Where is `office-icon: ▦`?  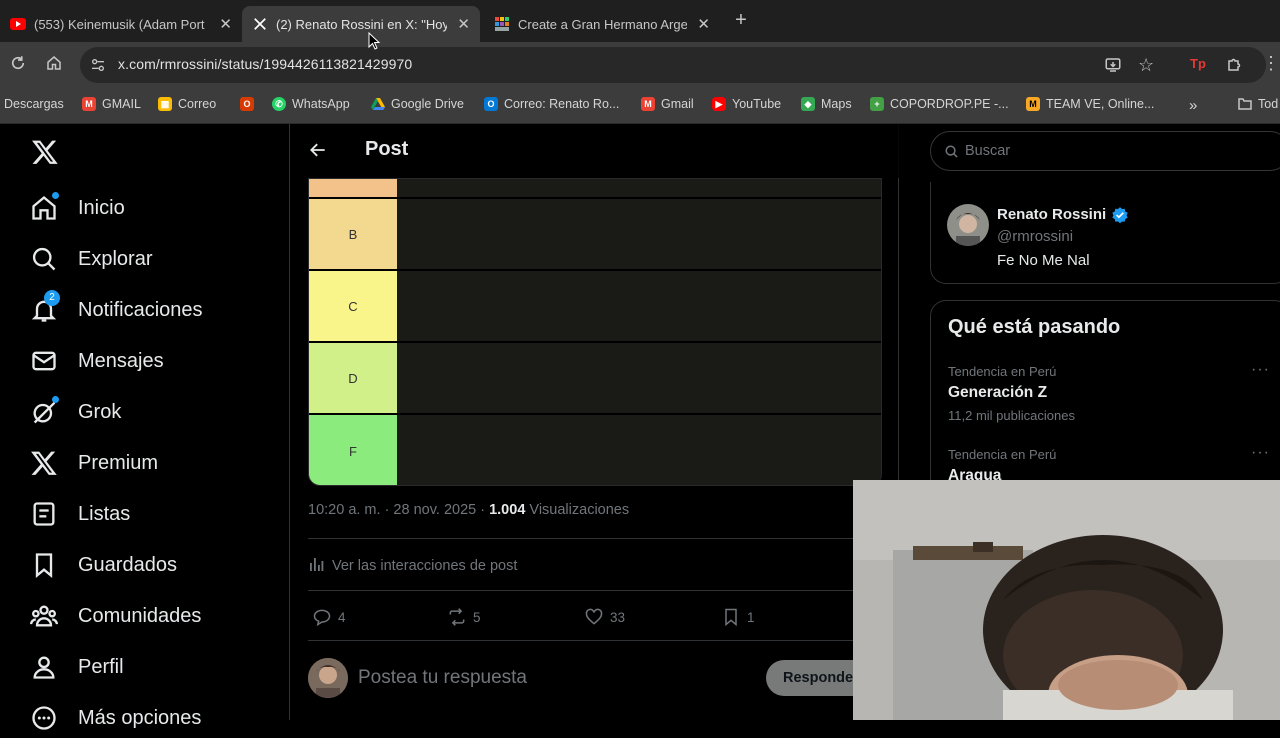 office-icon: ▦ is located at coordinates (165, 104).